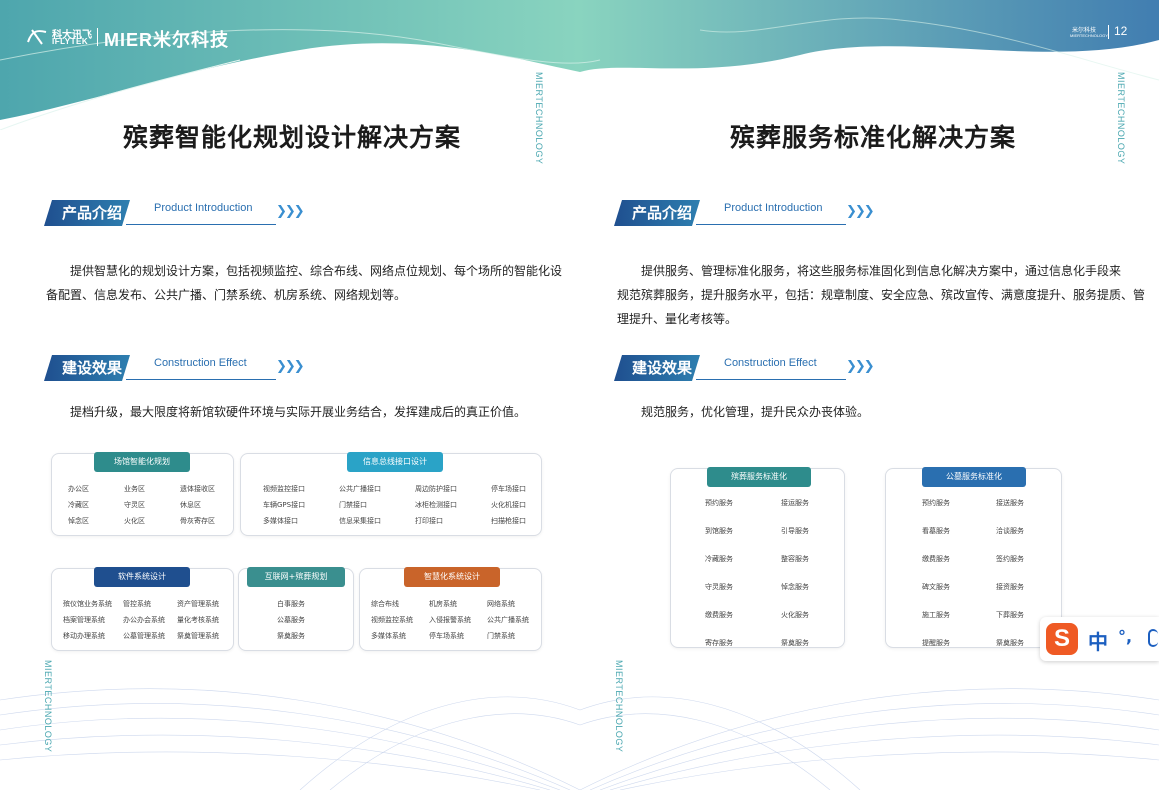  I want to click on bottom-wave-decoration, so click(579, 739).